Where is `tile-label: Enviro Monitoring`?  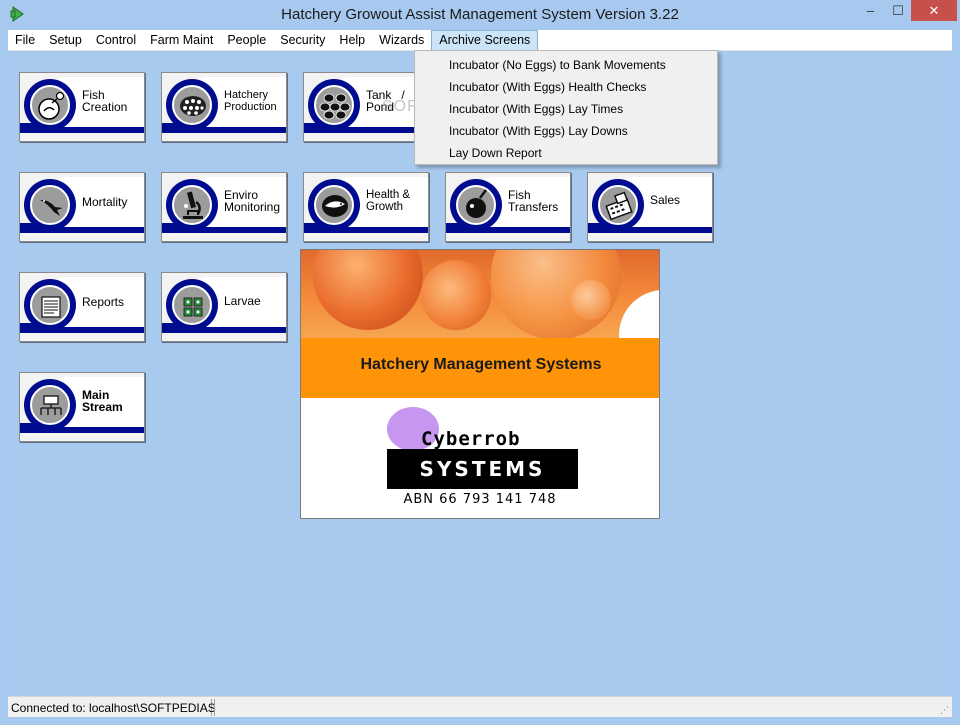
tile-label: Enviro Monitoring is located at coordinates (252, 201).